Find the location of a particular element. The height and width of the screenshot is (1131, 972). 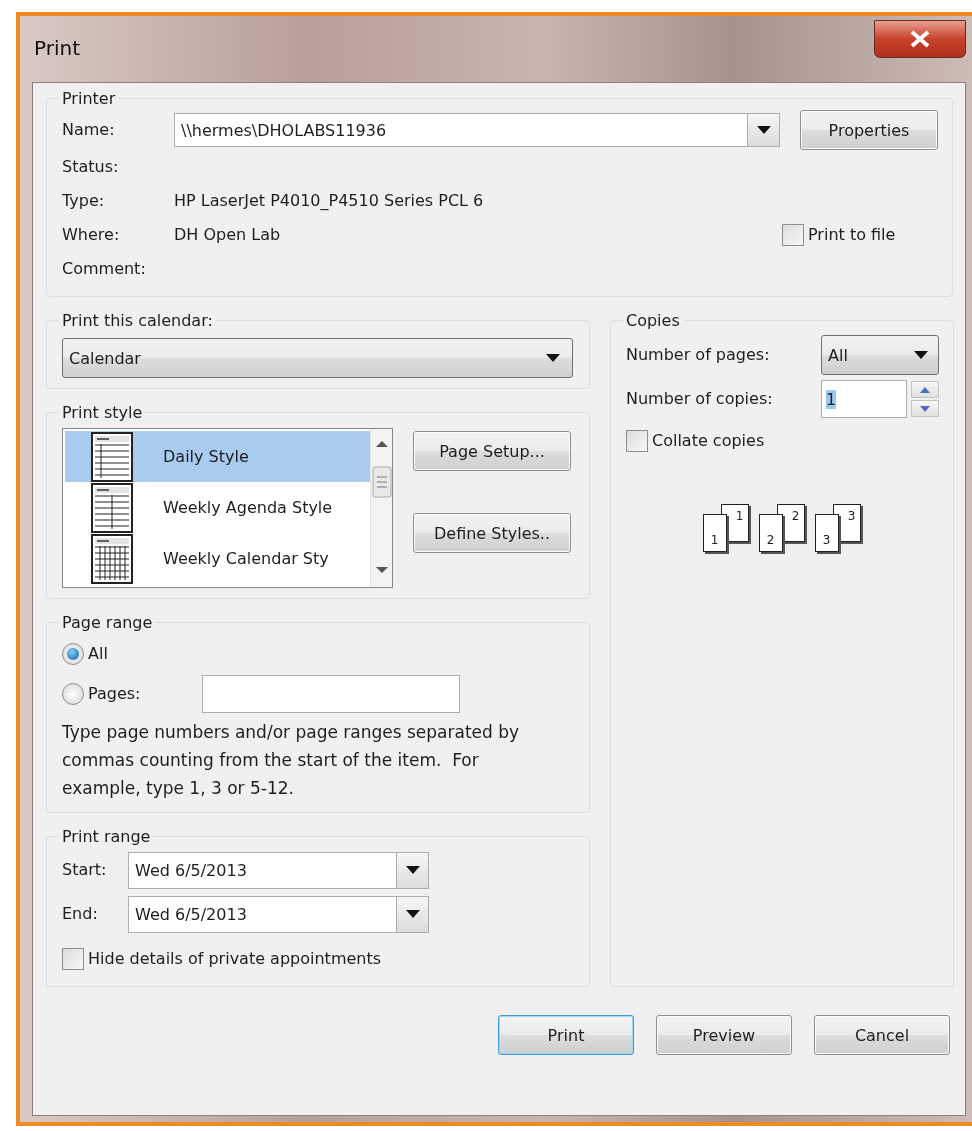

field-label: Comment: is located at coordinates (104, 269).